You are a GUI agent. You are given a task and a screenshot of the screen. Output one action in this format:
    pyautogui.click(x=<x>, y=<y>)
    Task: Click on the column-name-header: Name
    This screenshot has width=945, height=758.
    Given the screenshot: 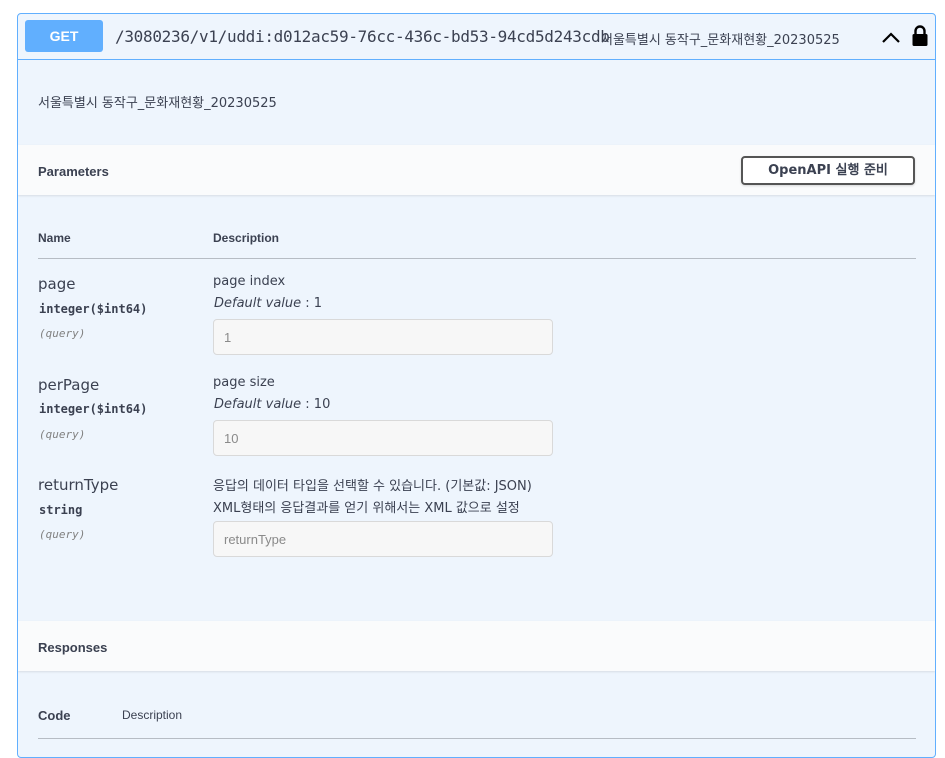 What is the action you would take?
    pyautogui.click(x=54, y=238)
    